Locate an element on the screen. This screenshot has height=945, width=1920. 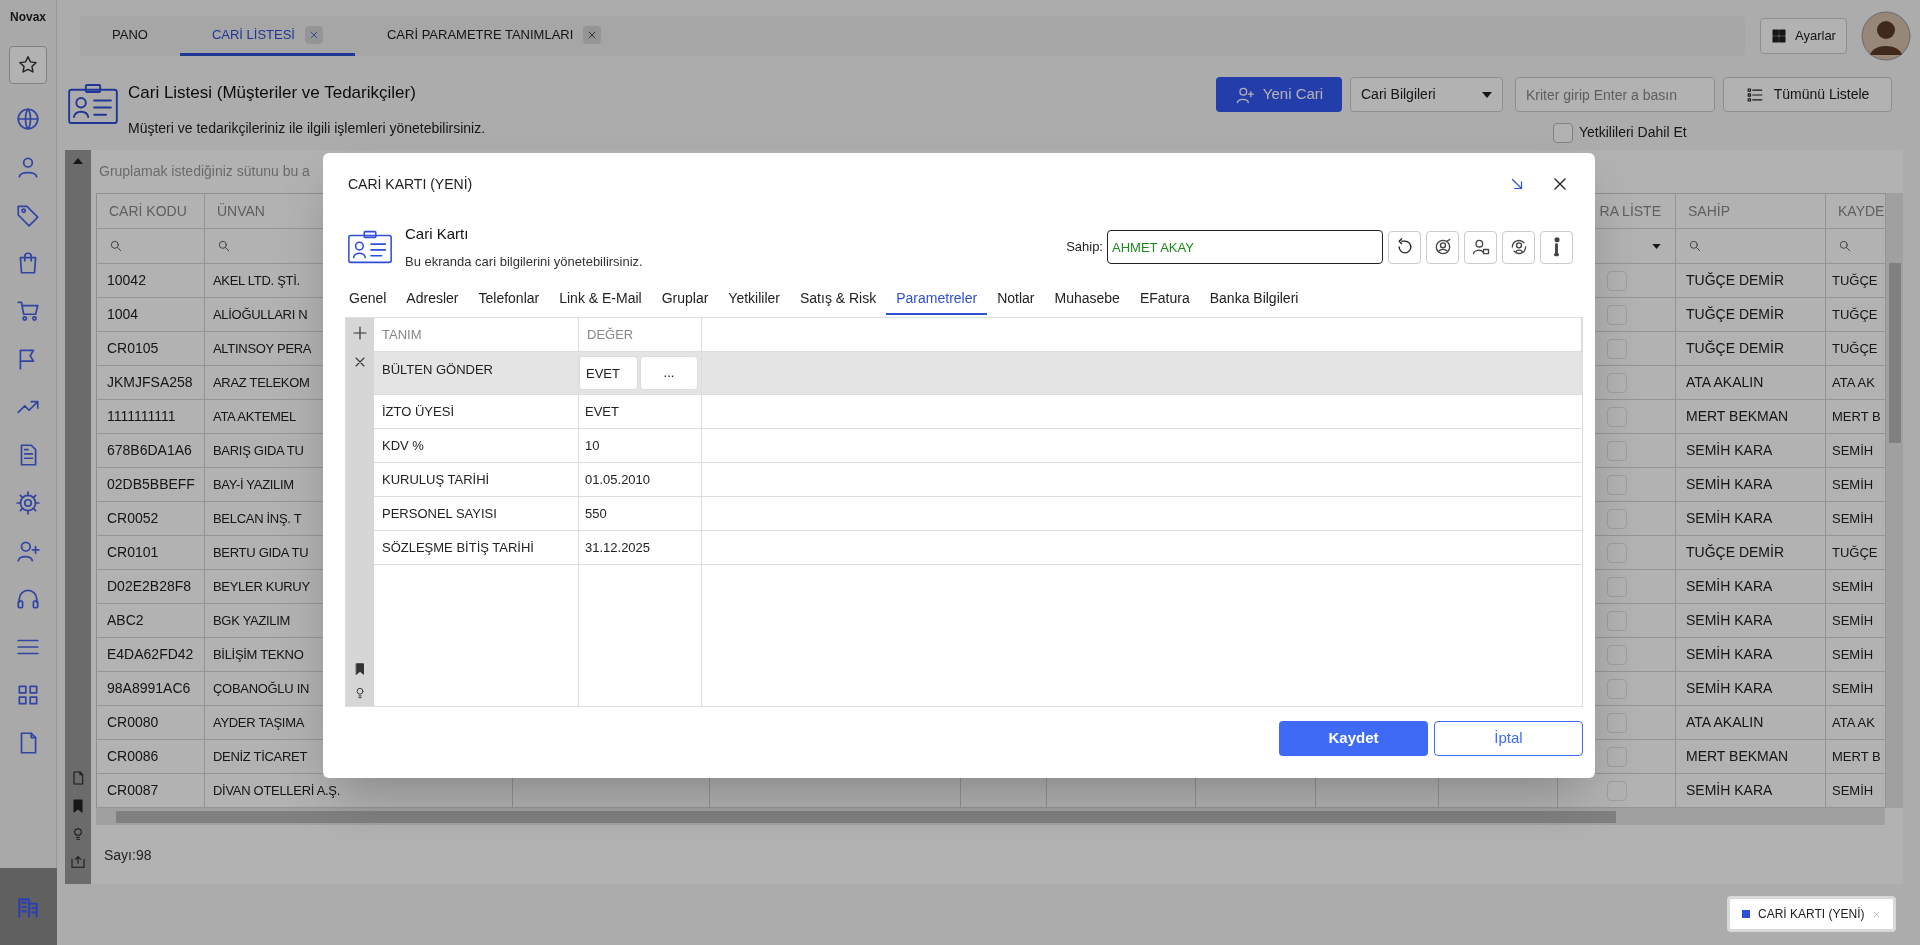
tab: Parametreler is located at coordinates (937, 299).